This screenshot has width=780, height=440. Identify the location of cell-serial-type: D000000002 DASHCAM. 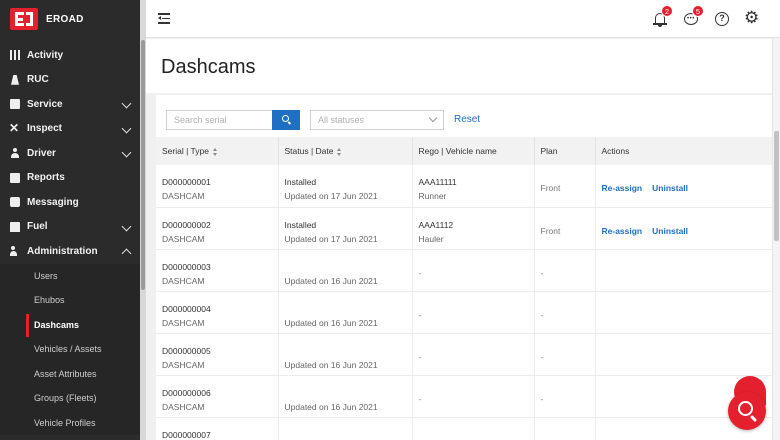
(217, 228).